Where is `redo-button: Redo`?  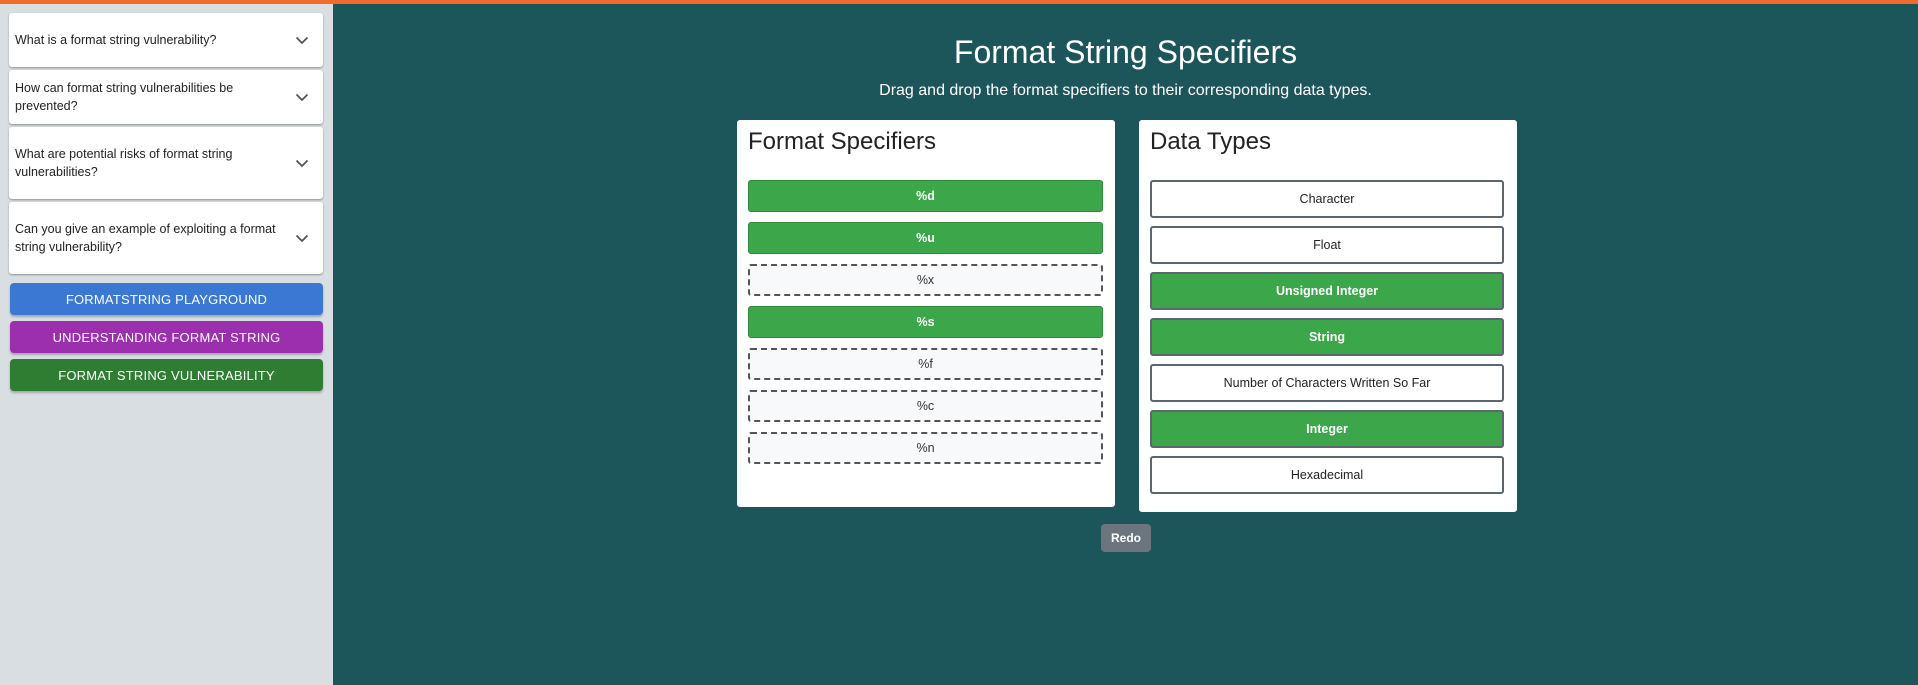
redo-button: Redo is located at coordinates (1126, 538).